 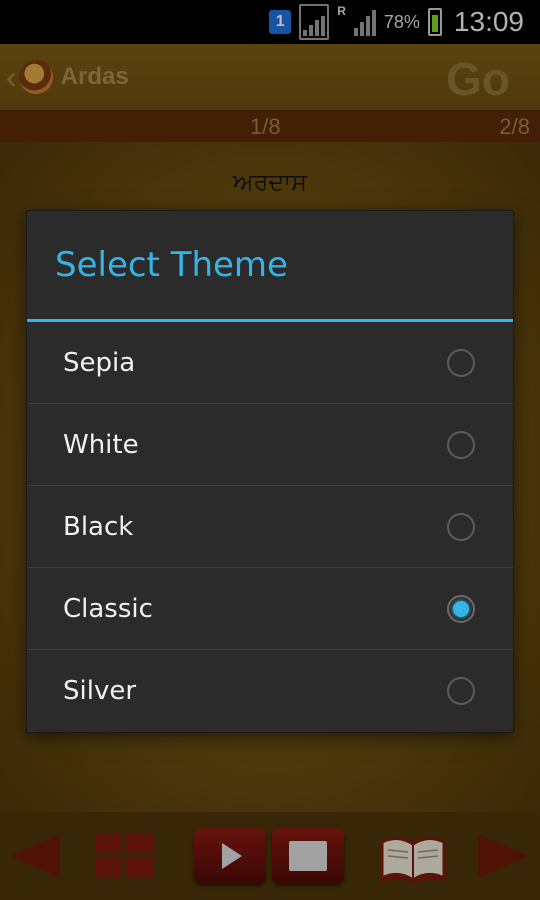 What do you see at coordinates (270, 609) in the screenshot?
I see `theme-option-classic: Classic` at bounding box center [270, 609].